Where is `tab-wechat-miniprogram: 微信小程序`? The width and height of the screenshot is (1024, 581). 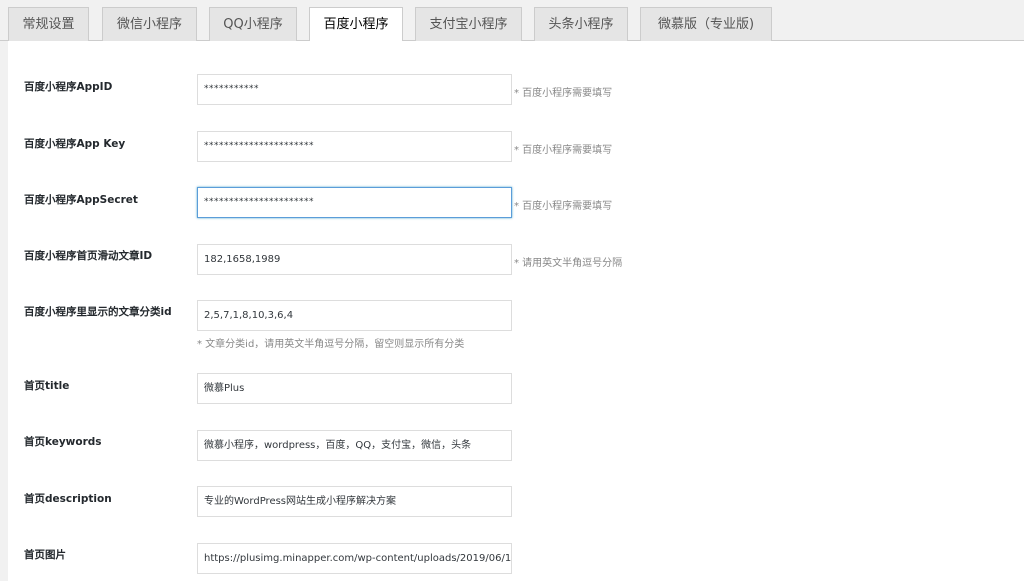 tab-wechat-miniprogram: 微信小程序 is located at coordinates (149, 24).